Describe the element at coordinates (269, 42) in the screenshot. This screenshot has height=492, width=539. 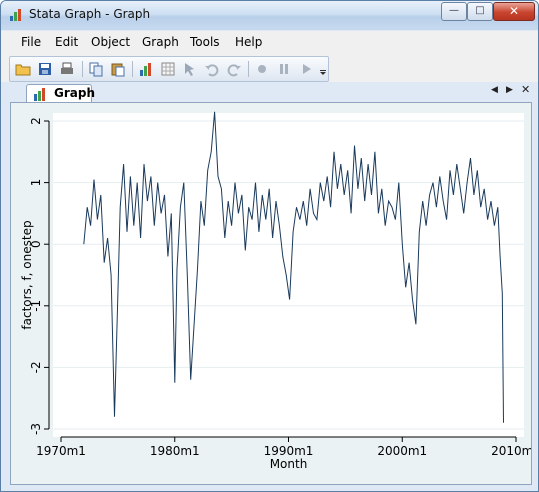
I see `menu-bar: File Edit Object Graph Tools Help` at that location.